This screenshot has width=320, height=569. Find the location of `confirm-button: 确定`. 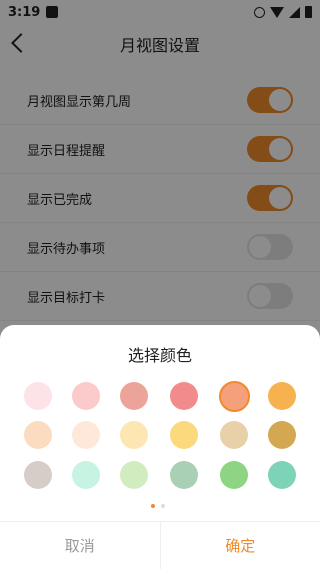

confirm-button: 确定 is located at coordinates (240, 545).